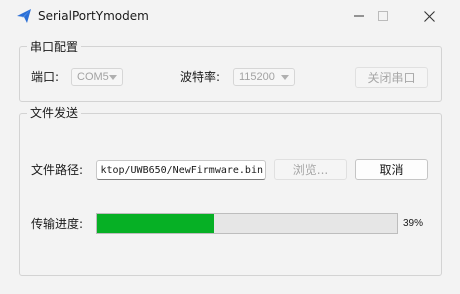 Image resolution: width=460 pixels, height=294 pixels. I want to click on file-path-value: ktop/UWB650/NewFirmware.bin, so click(181, 170).